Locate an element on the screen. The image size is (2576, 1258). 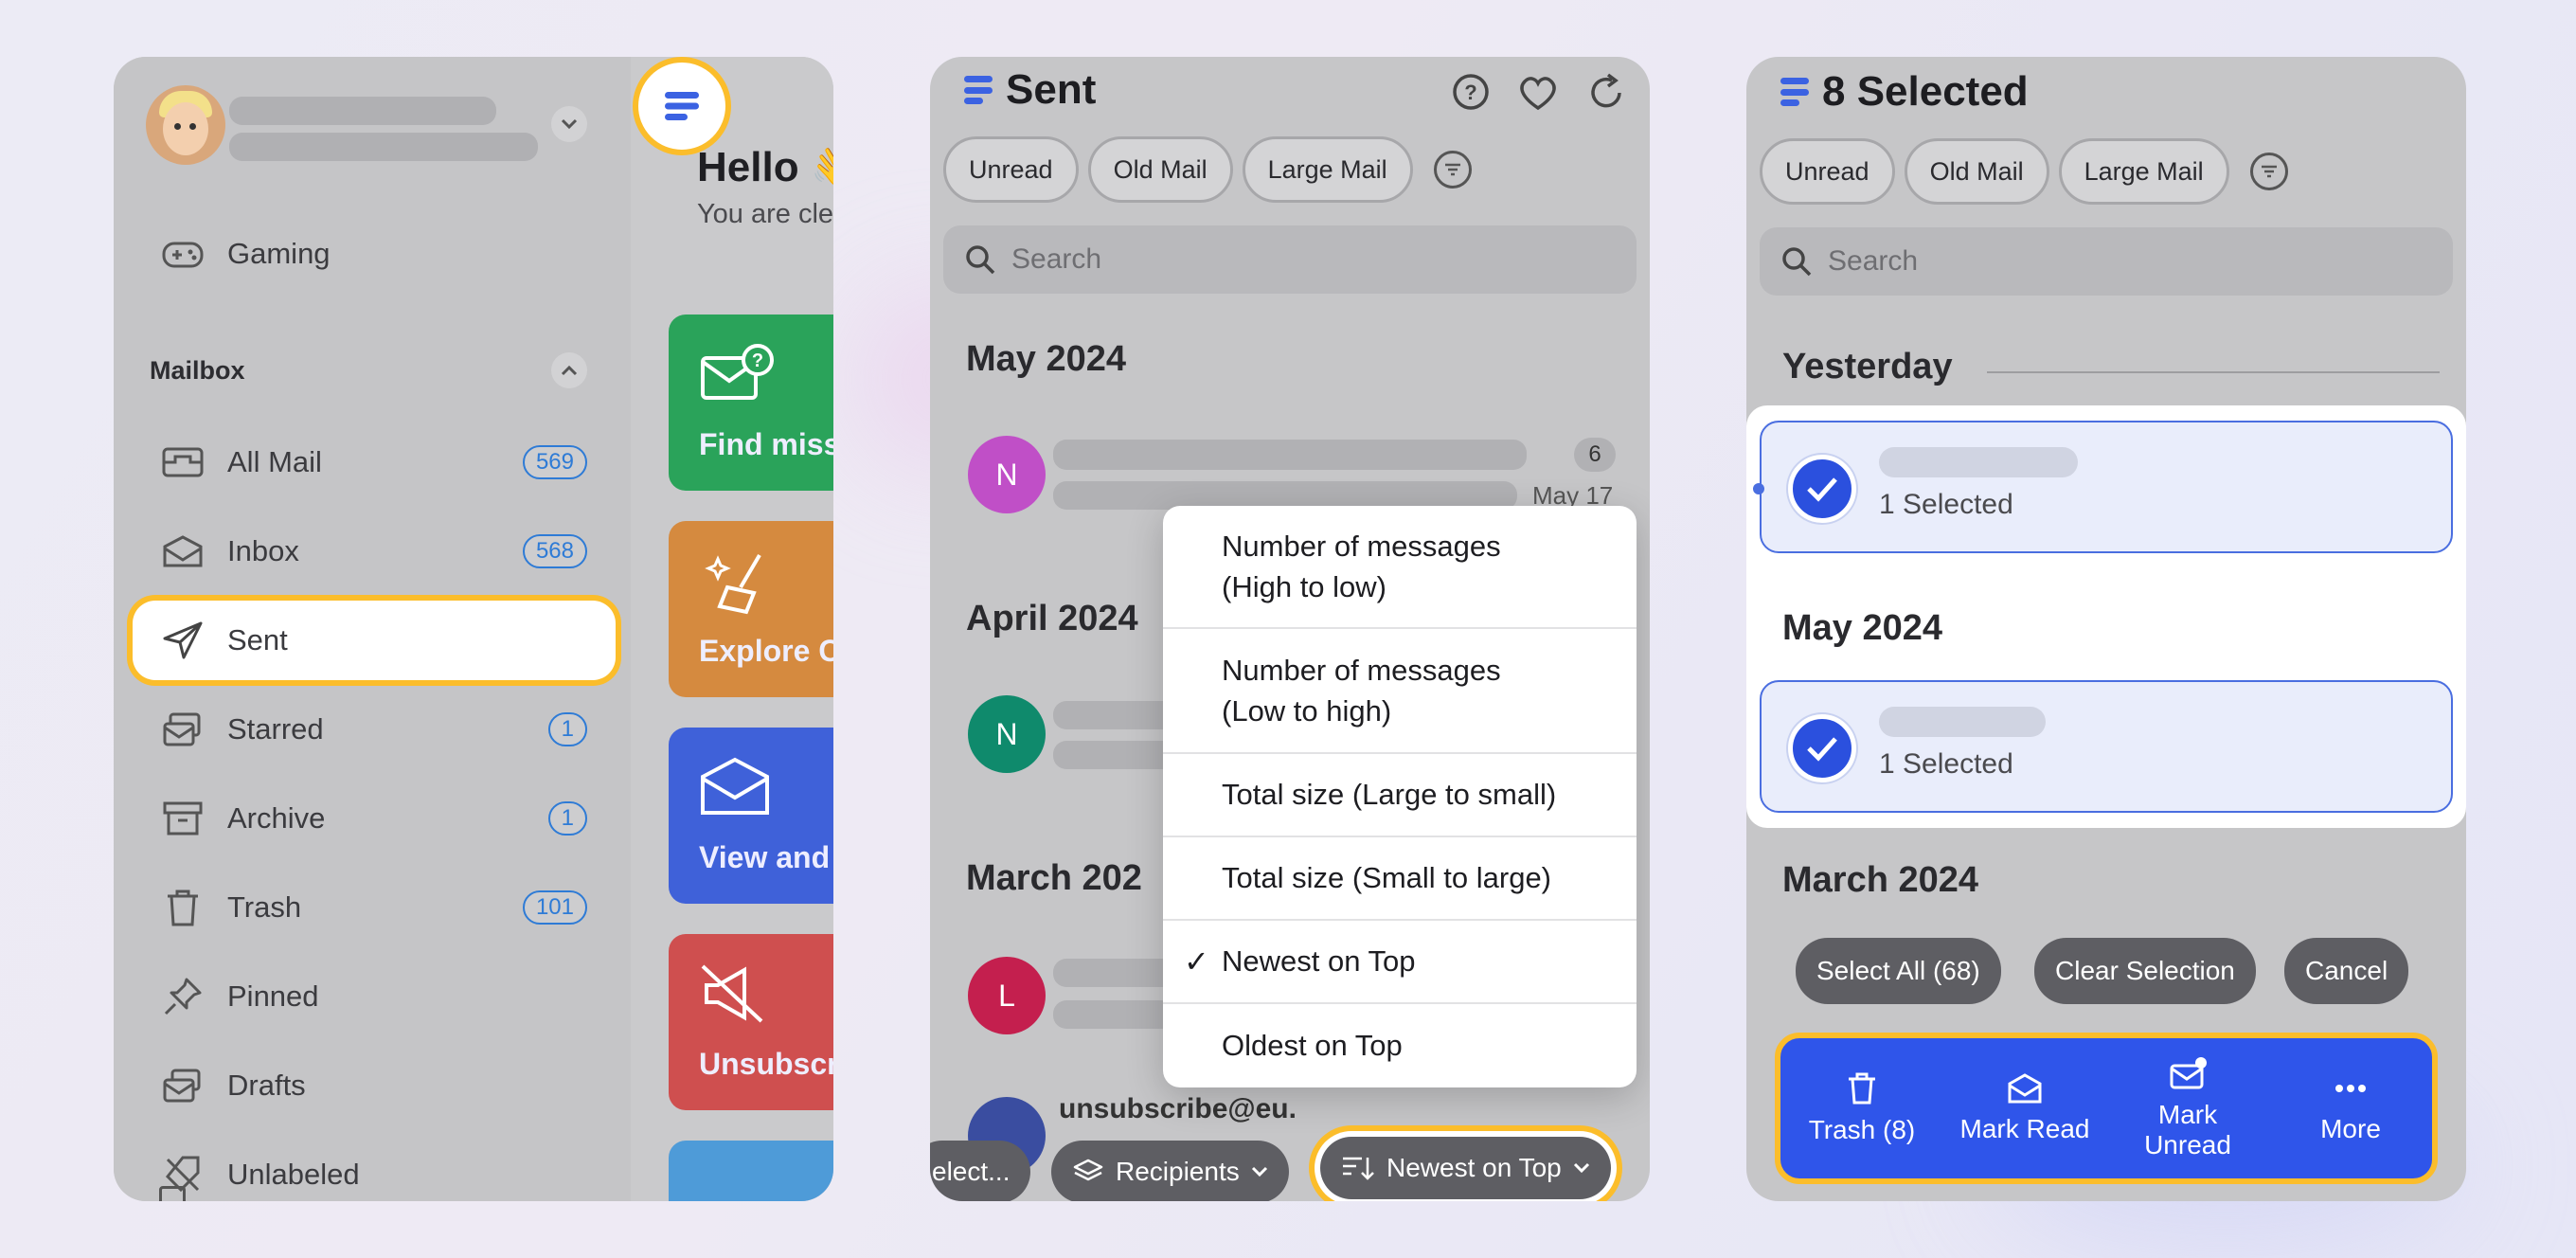
mail-question-icon: ? is located at coordinates (737, 372).